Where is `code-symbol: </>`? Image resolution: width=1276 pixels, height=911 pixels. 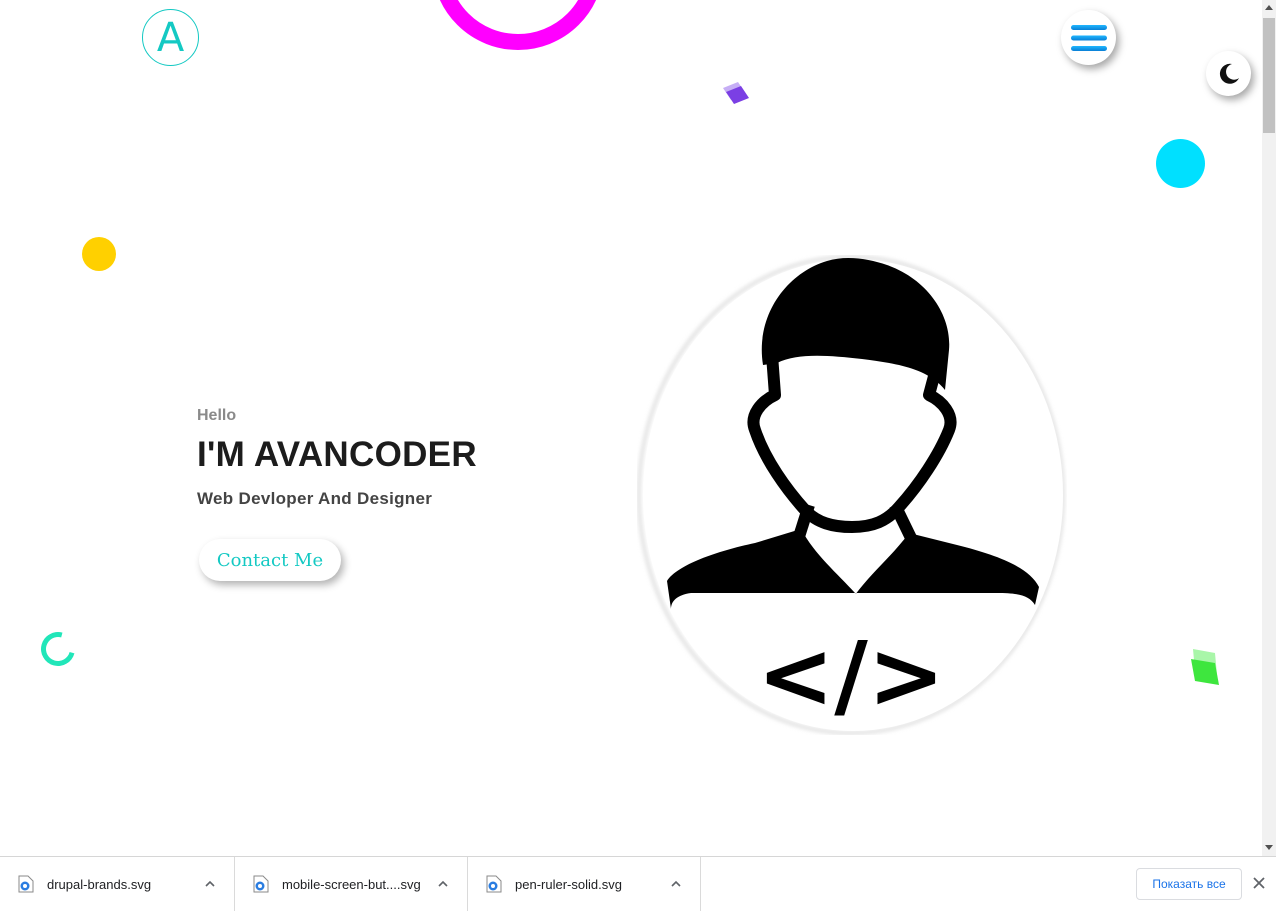 code-symbol: </> is located at coordinates (851, 675).